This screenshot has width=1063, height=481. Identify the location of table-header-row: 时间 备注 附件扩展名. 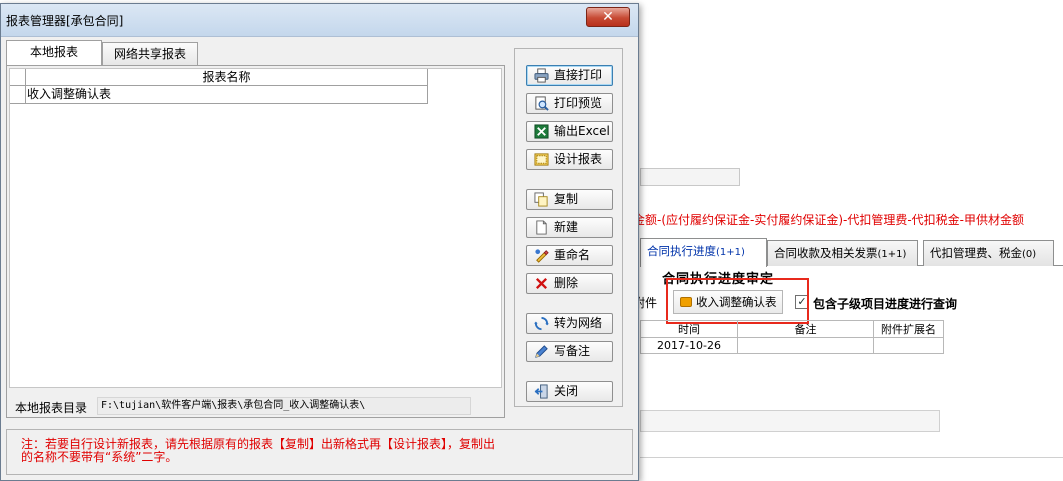
(792, 329).